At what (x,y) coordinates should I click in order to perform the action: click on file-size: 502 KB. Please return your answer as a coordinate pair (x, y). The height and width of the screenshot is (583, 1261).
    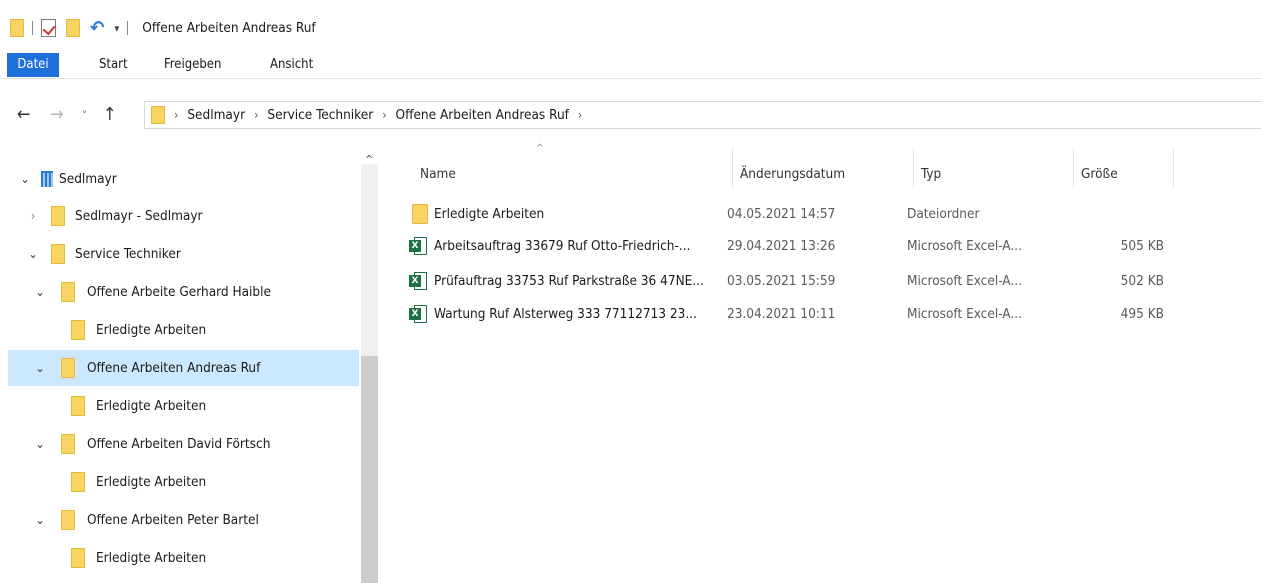
    Looking at the image, I should click on (1142, 281).